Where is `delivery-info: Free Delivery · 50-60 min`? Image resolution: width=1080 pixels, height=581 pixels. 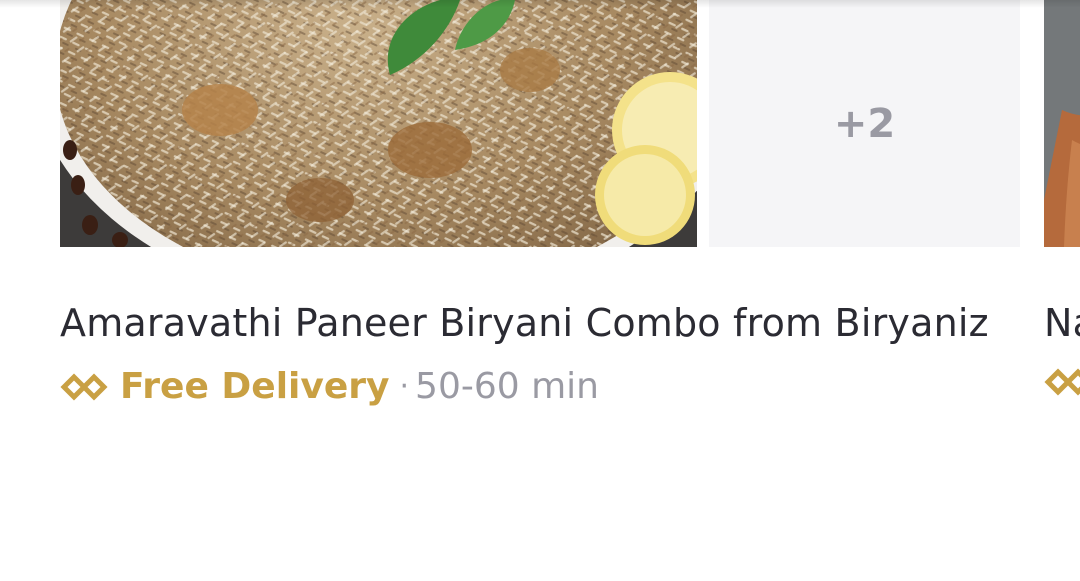
delivery-info: Free Delivery · 50-60 min is located at coordinates (329, 386).